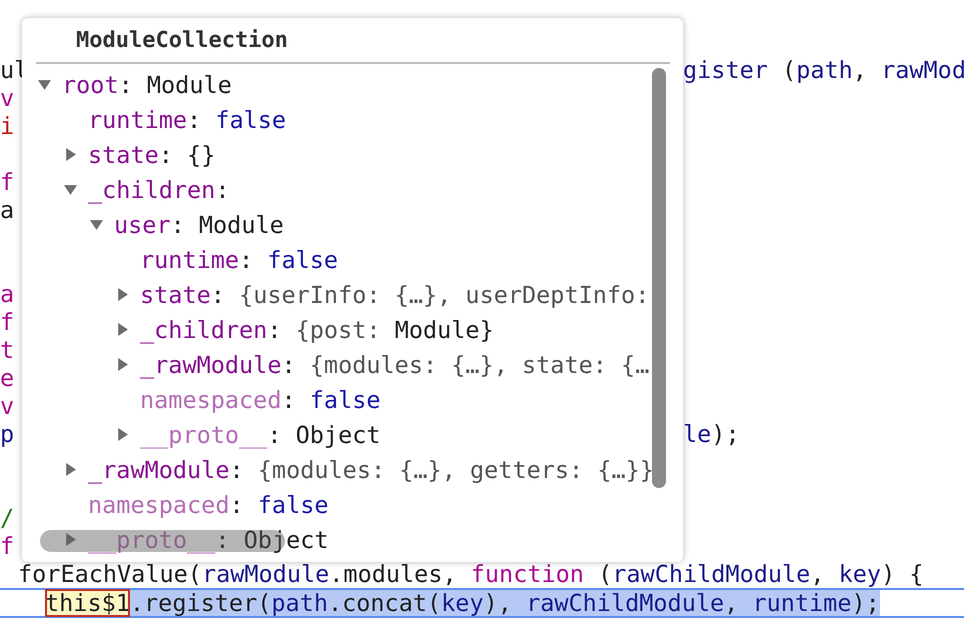  Describe the element at coordinates (7, 434) in the screenshot. I see `code-text: p` at that location.